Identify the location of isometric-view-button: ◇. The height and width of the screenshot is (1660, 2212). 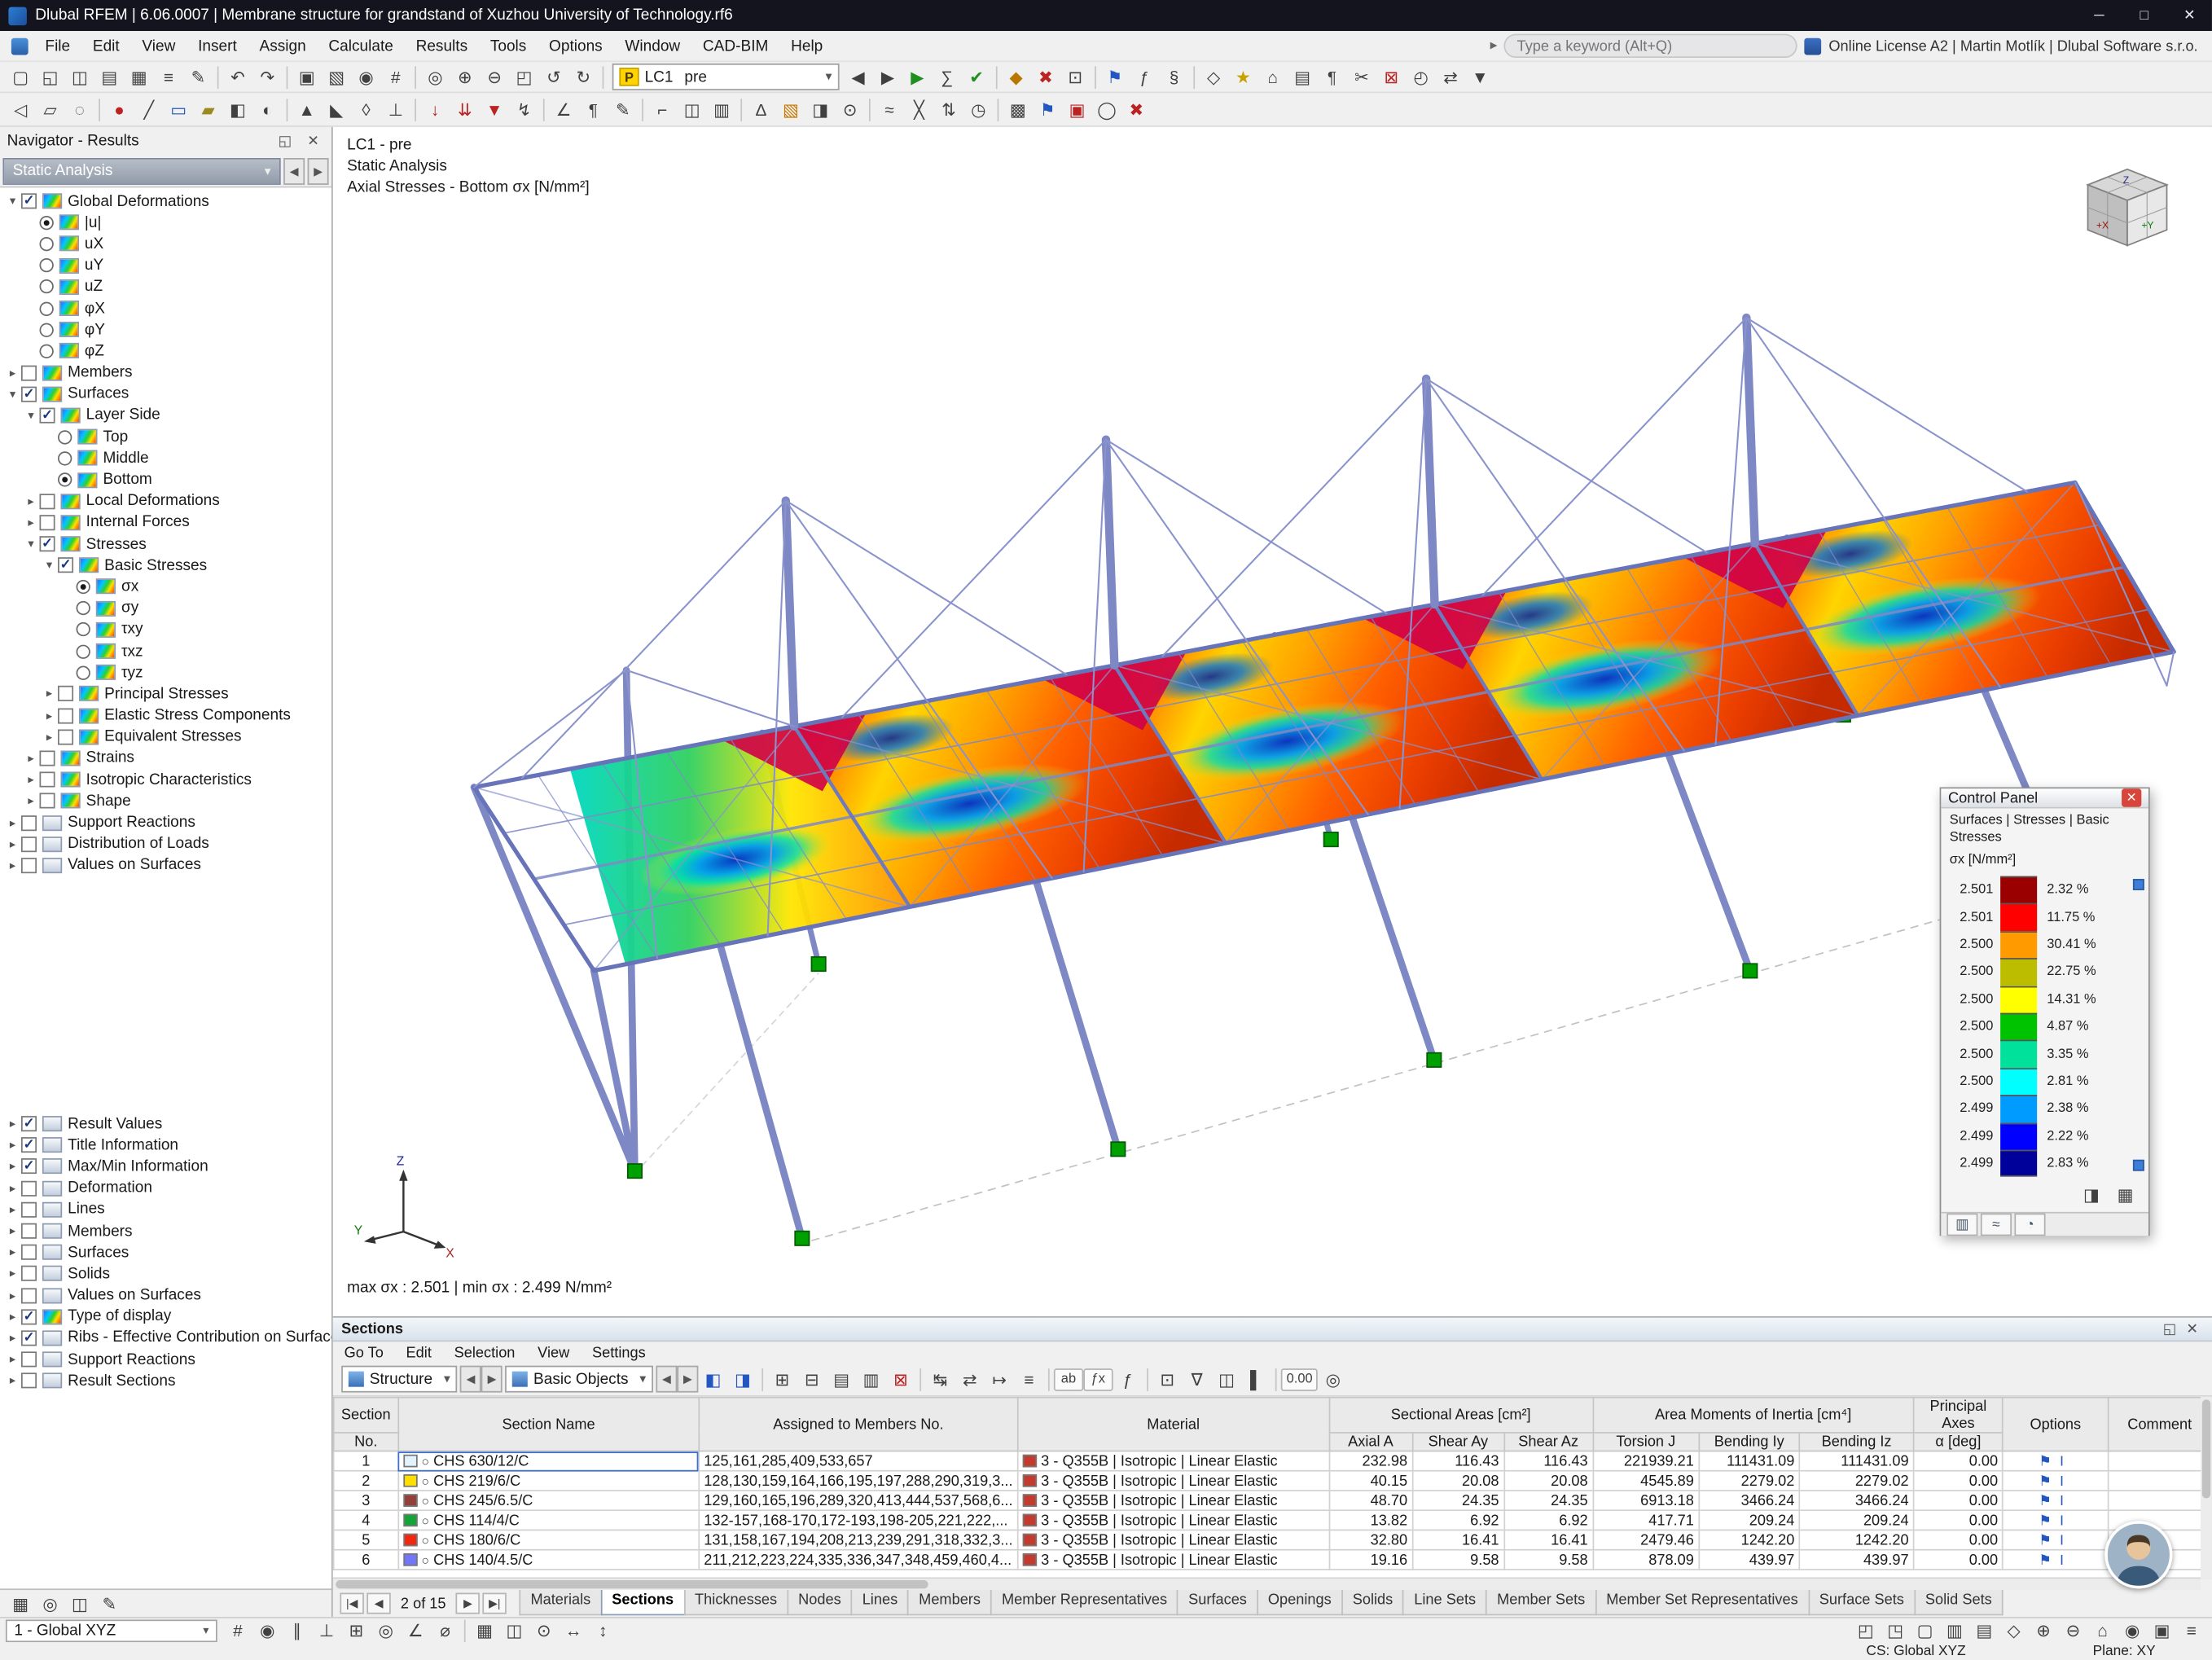
(2014, 1630).